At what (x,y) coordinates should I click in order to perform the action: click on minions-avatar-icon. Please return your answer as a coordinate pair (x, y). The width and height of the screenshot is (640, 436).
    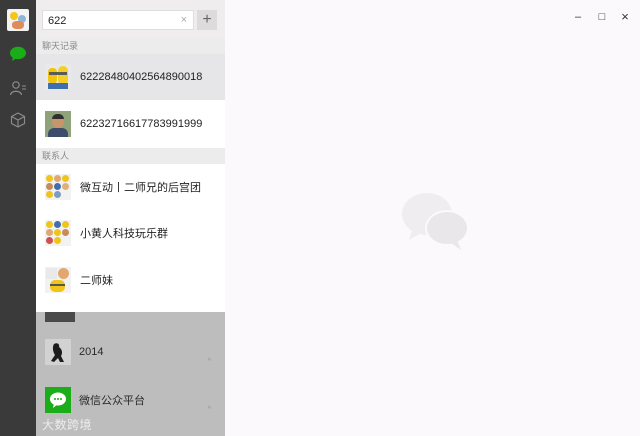
    Looking at the image, I should click on (58, 77).